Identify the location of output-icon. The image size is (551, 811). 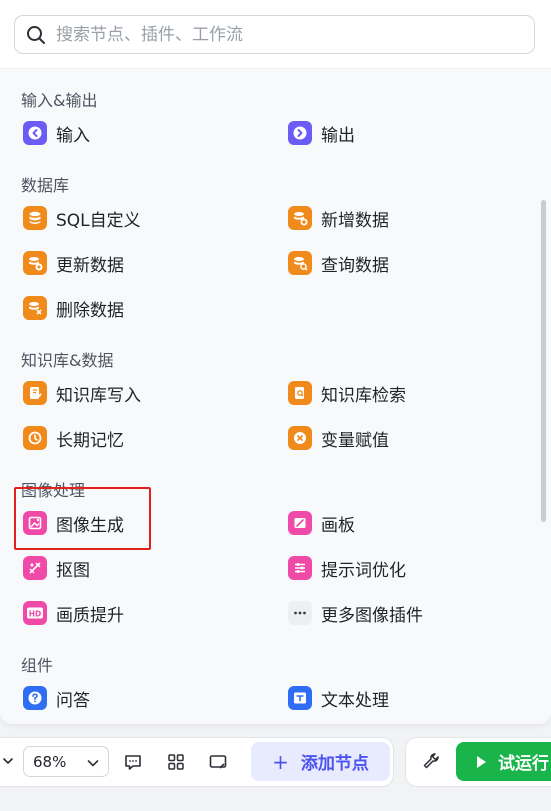
(300, 133).